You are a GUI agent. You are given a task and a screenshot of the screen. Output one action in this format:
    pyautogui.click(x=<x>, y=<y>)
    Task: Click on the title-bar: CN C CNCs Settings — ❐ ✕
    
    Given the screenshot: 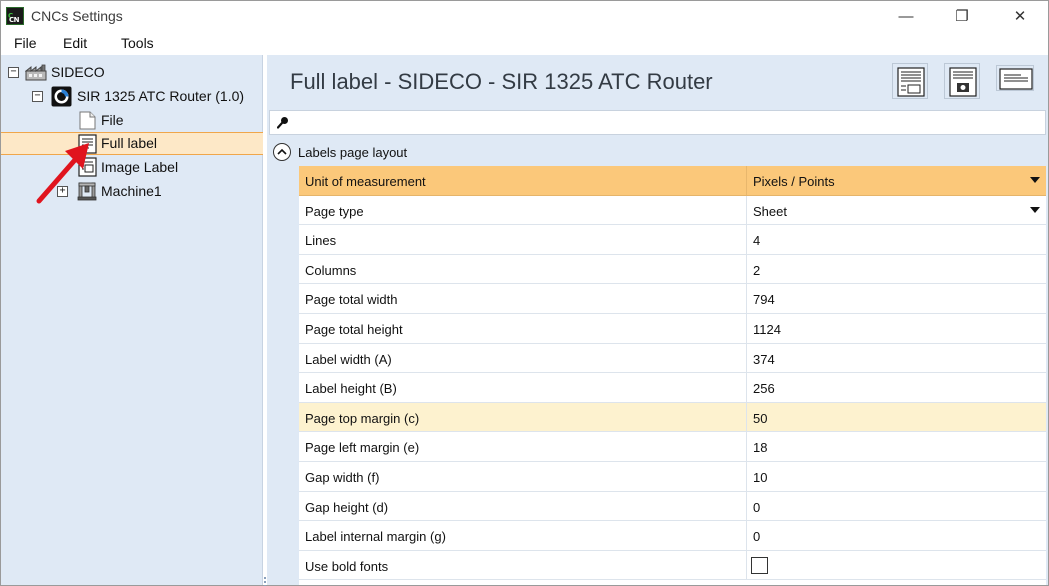 What is the action you would take?
    pyautogui.click(x=524, y=16)
    